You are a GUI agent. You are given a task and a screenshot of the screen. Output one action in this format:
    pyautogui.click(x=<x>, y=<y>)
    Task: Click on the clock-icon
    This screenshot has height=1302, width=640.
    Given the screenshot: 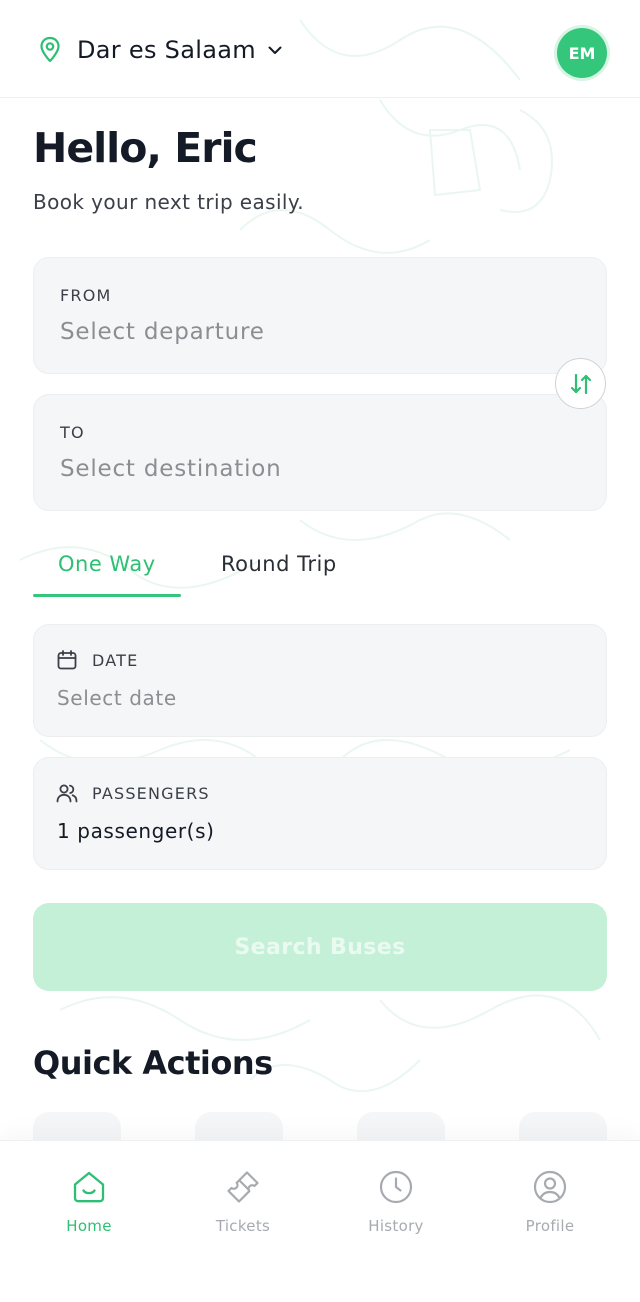 What is the action you would take?
    pyautogui.click(x=396, y=1187)
    